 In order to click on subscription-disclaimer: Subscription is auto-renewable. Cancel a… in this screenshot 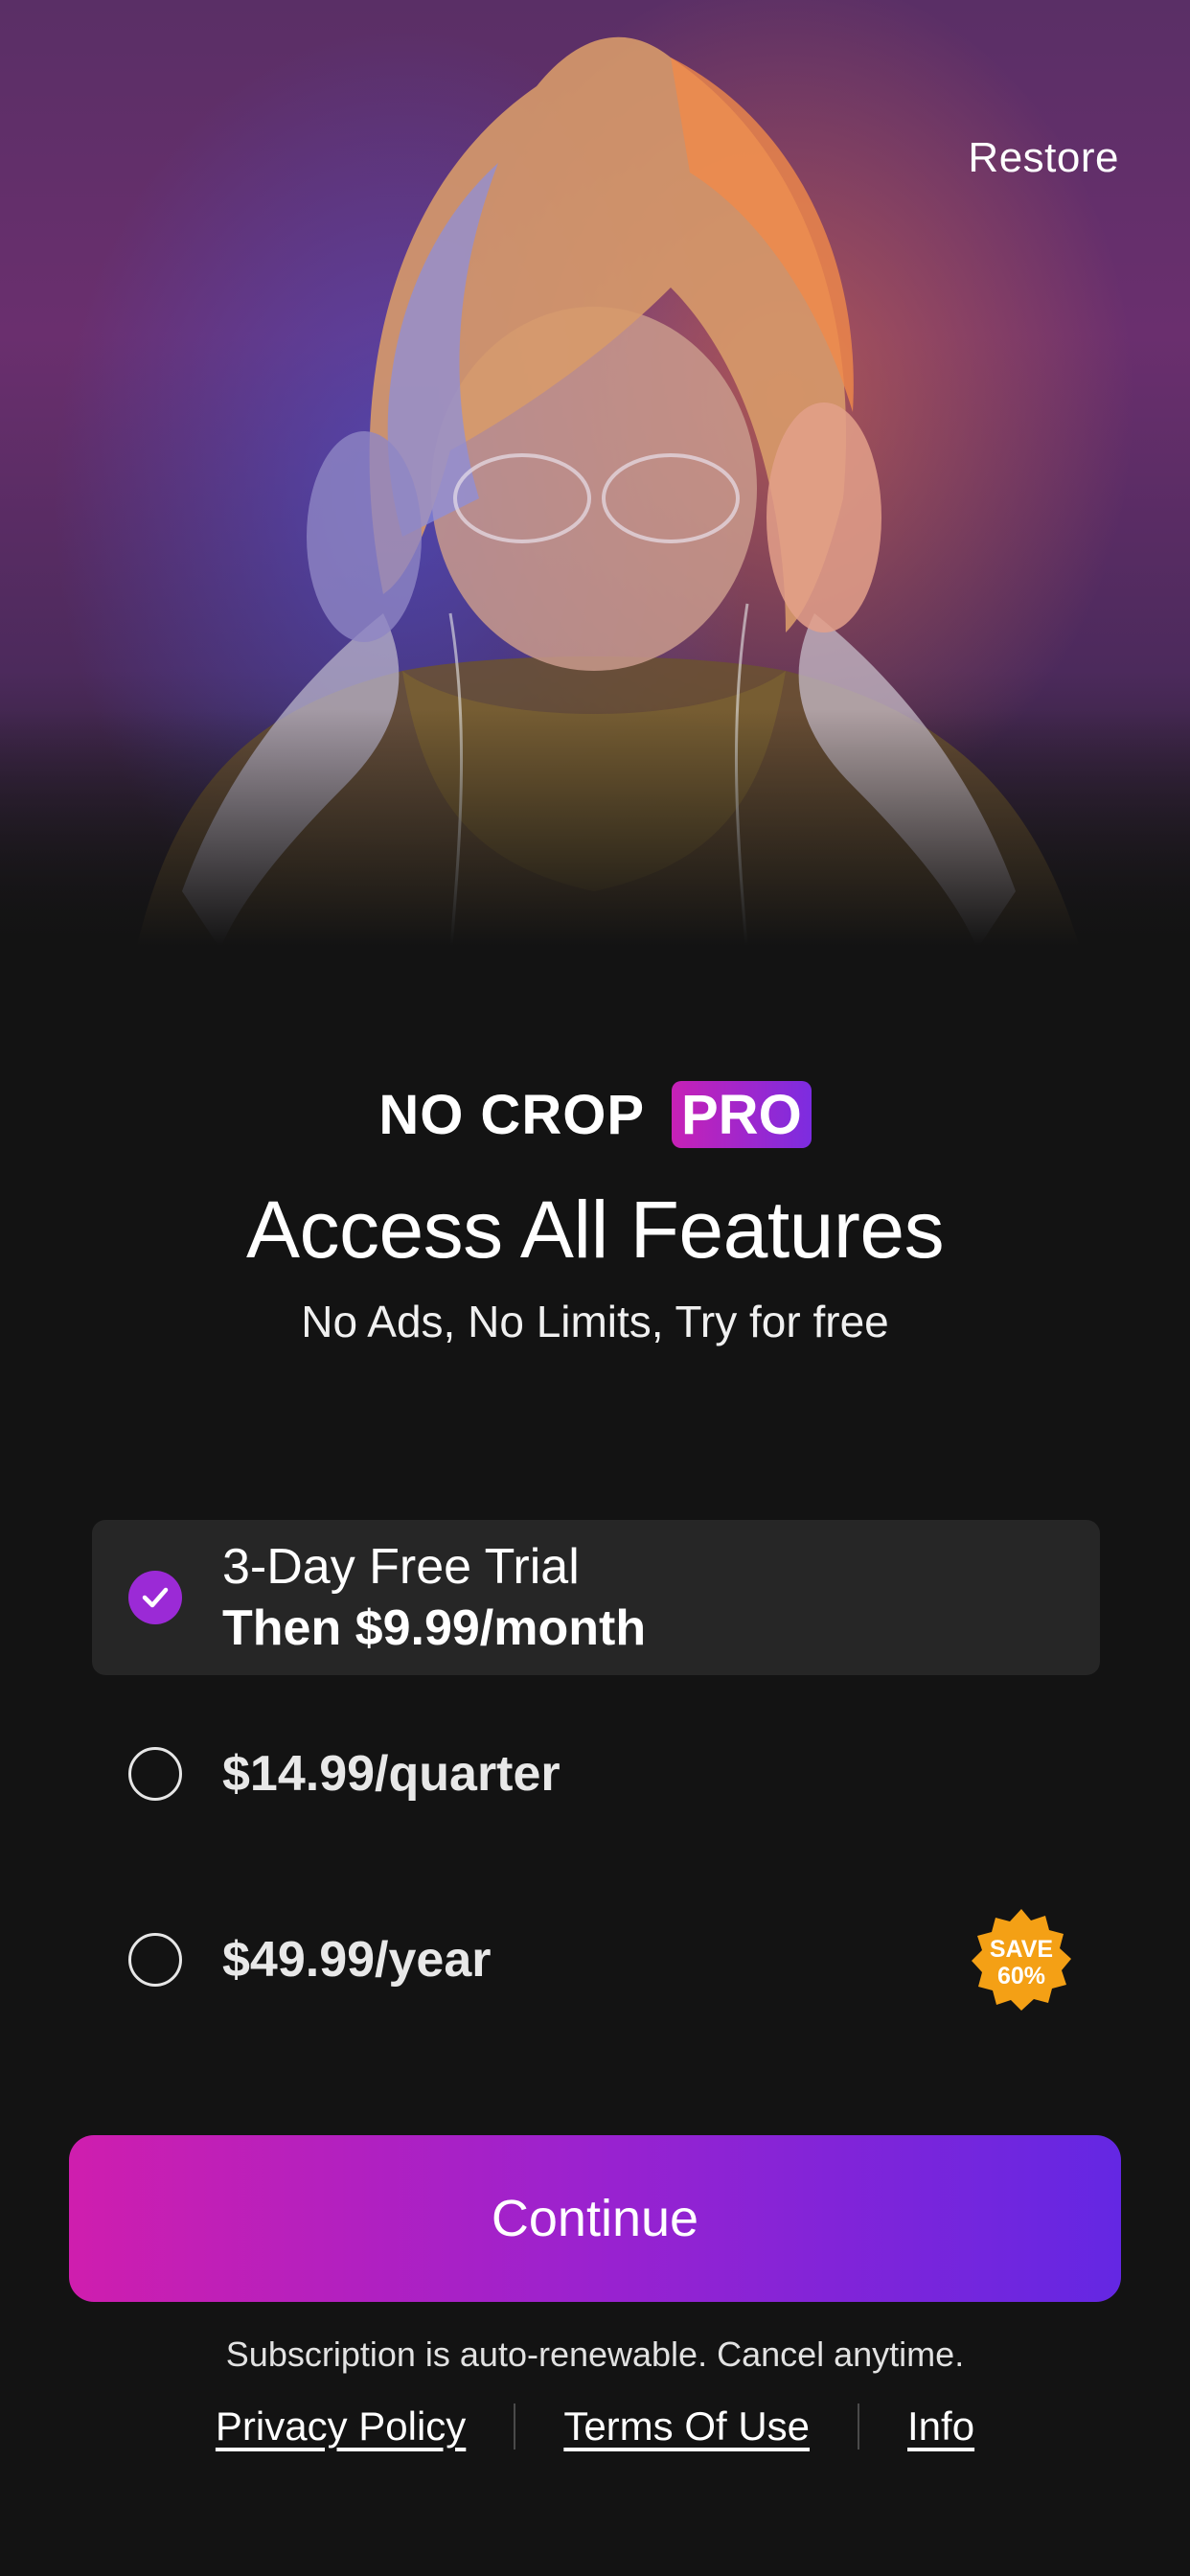, I will do `click(595, 2354)`.